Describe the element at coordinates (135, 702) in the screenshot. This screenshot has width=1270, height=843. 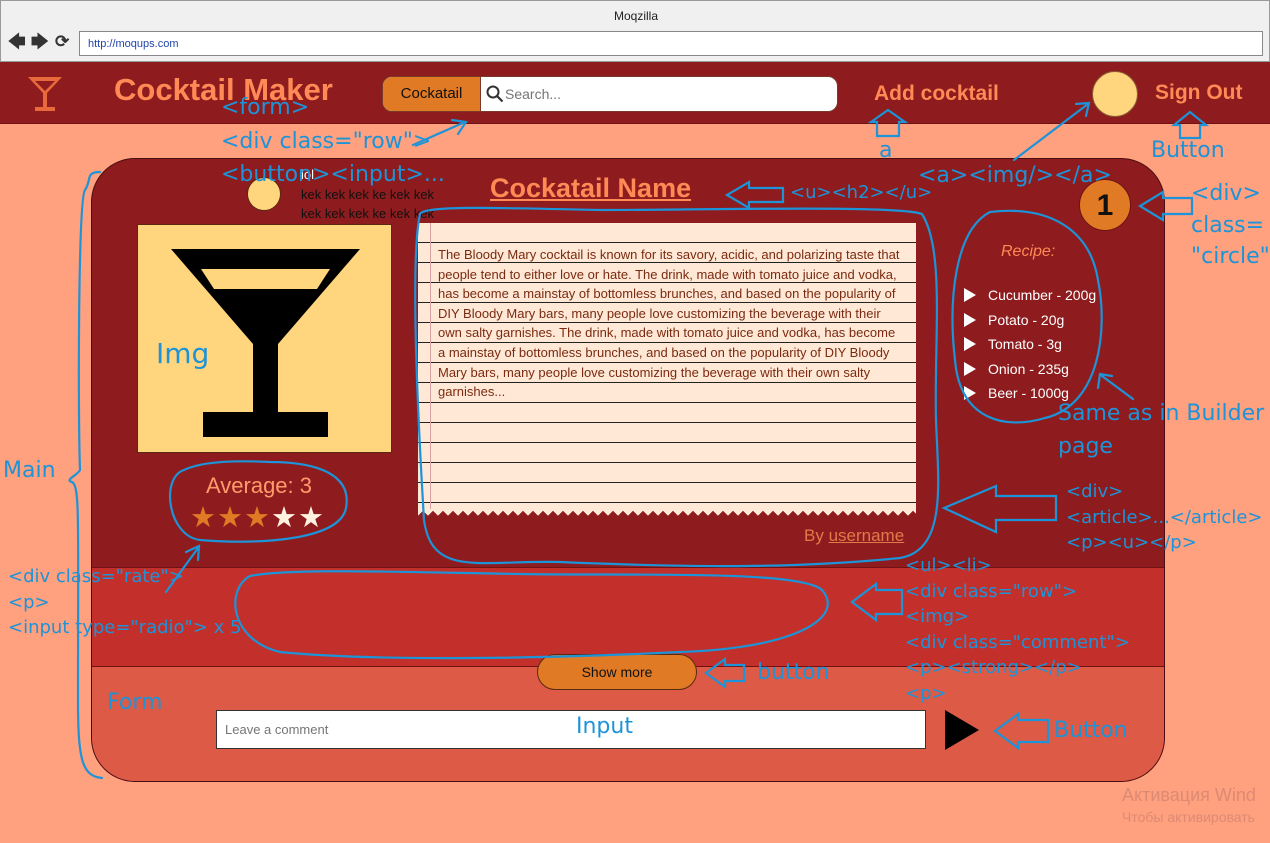
I see `annotation-form-label: Form` at that location.